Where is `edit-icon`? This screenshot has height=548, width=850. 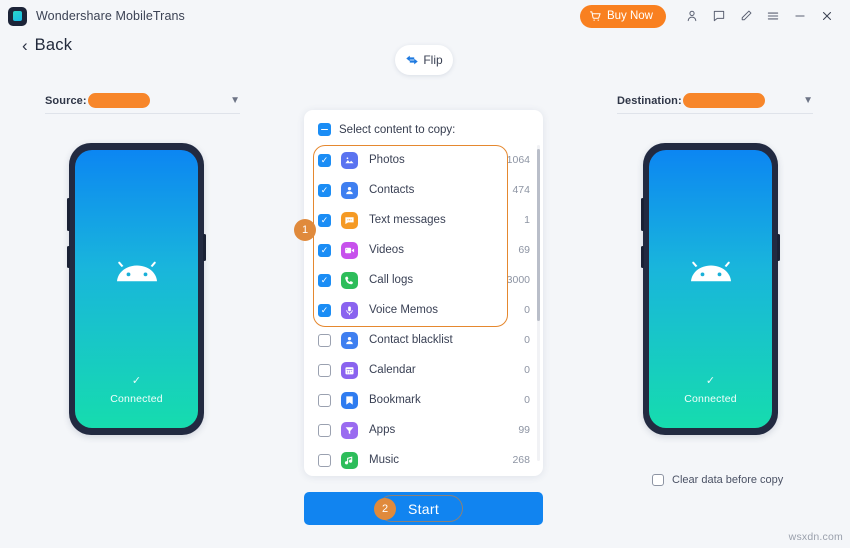 edit-icon is located at coordinates (745, 16).